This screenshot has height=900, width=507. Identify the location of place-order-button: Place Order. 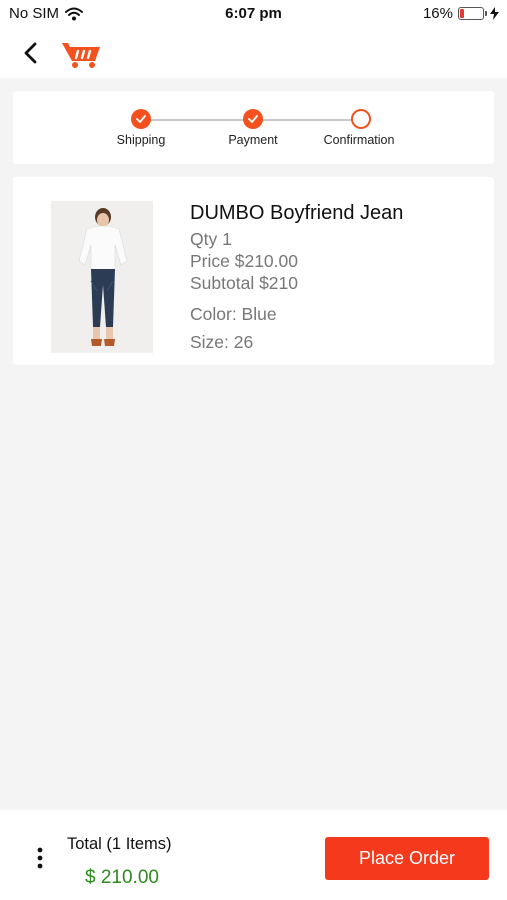
(407, 858).